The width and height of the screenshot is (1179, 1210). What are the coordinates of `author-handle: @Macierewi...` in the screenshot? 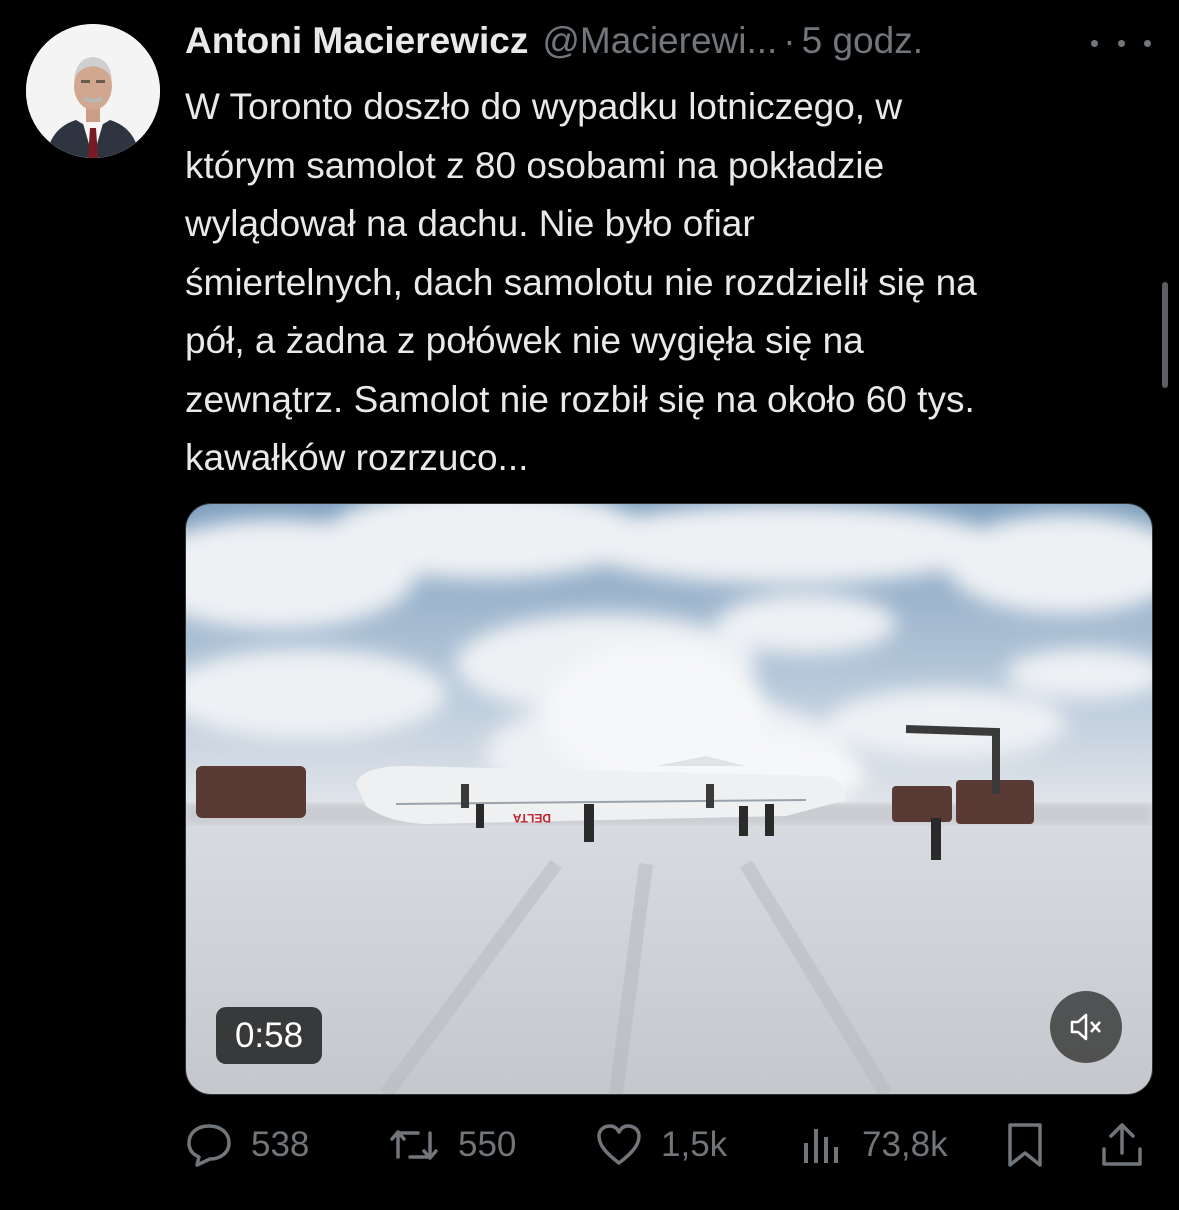 It's located at (659, 41).